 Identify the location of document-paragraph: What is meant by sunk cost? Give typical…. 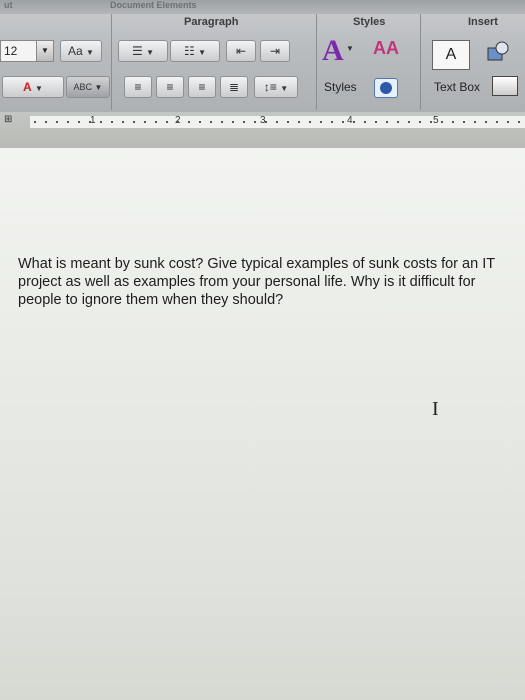
(268, 282).